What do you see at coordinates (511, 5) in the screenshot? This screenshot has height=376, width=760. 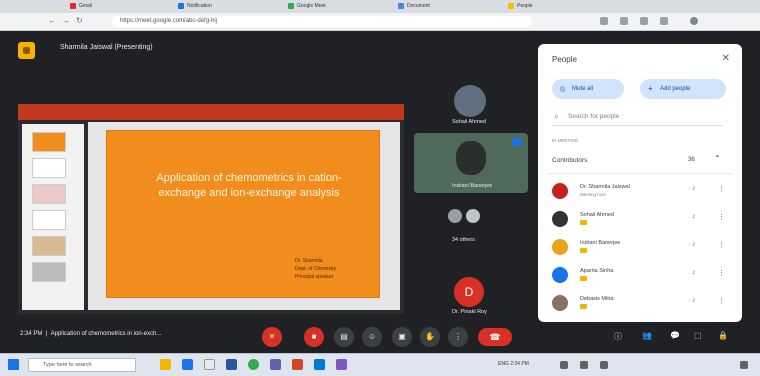 I see `people-icon` at bounding box center [511, 5].